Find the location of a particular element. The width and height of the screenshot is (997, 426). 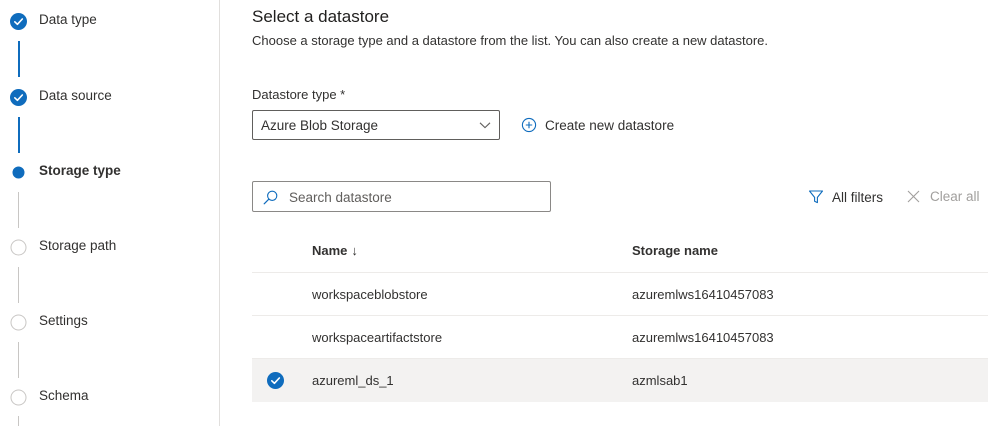

step-schema: Schema is located at coordinates (49, 397).